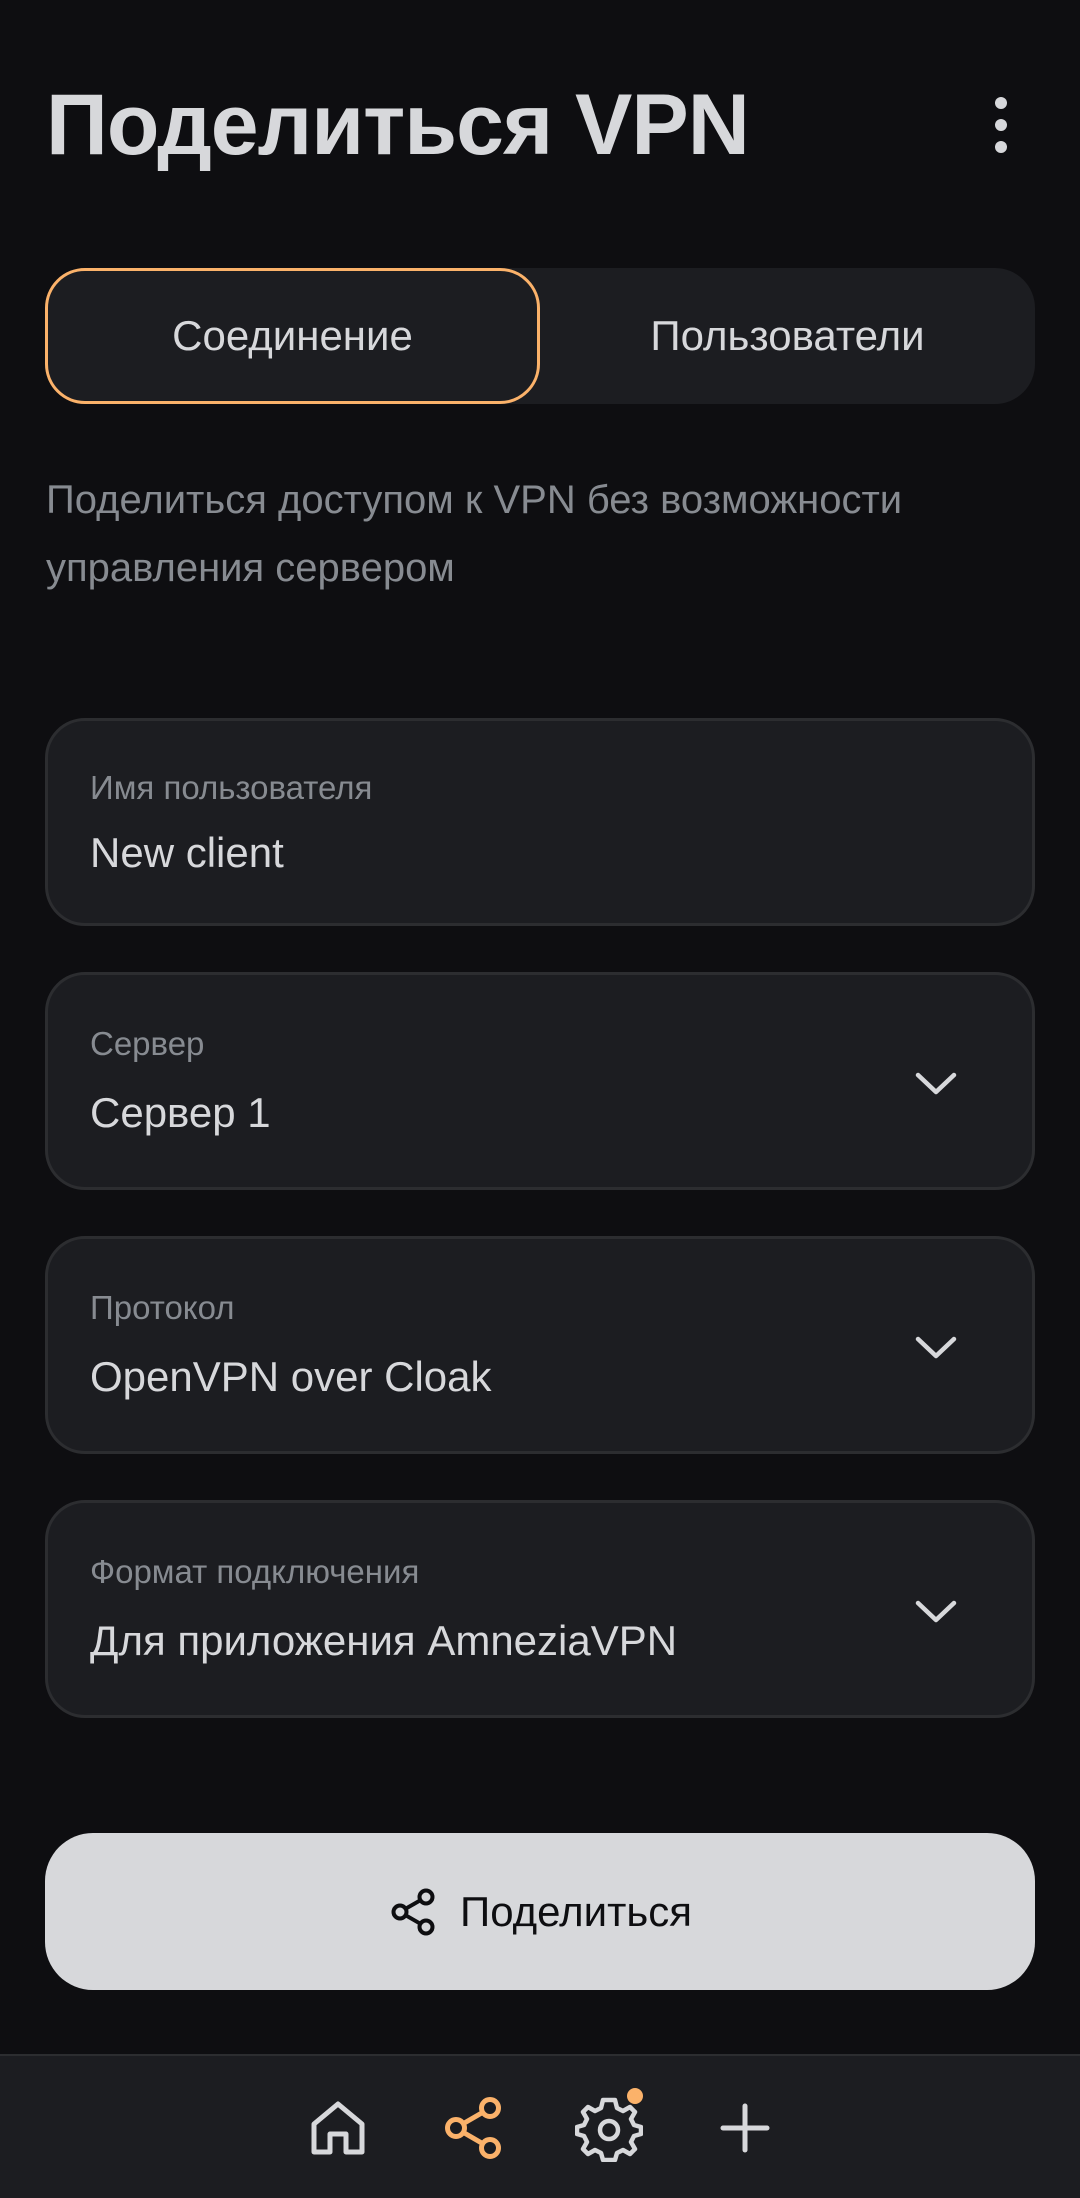 The height and width of the screenshot is (2198, 1080). I want to click on server-value: Сервер 1, so click(180, 1112).